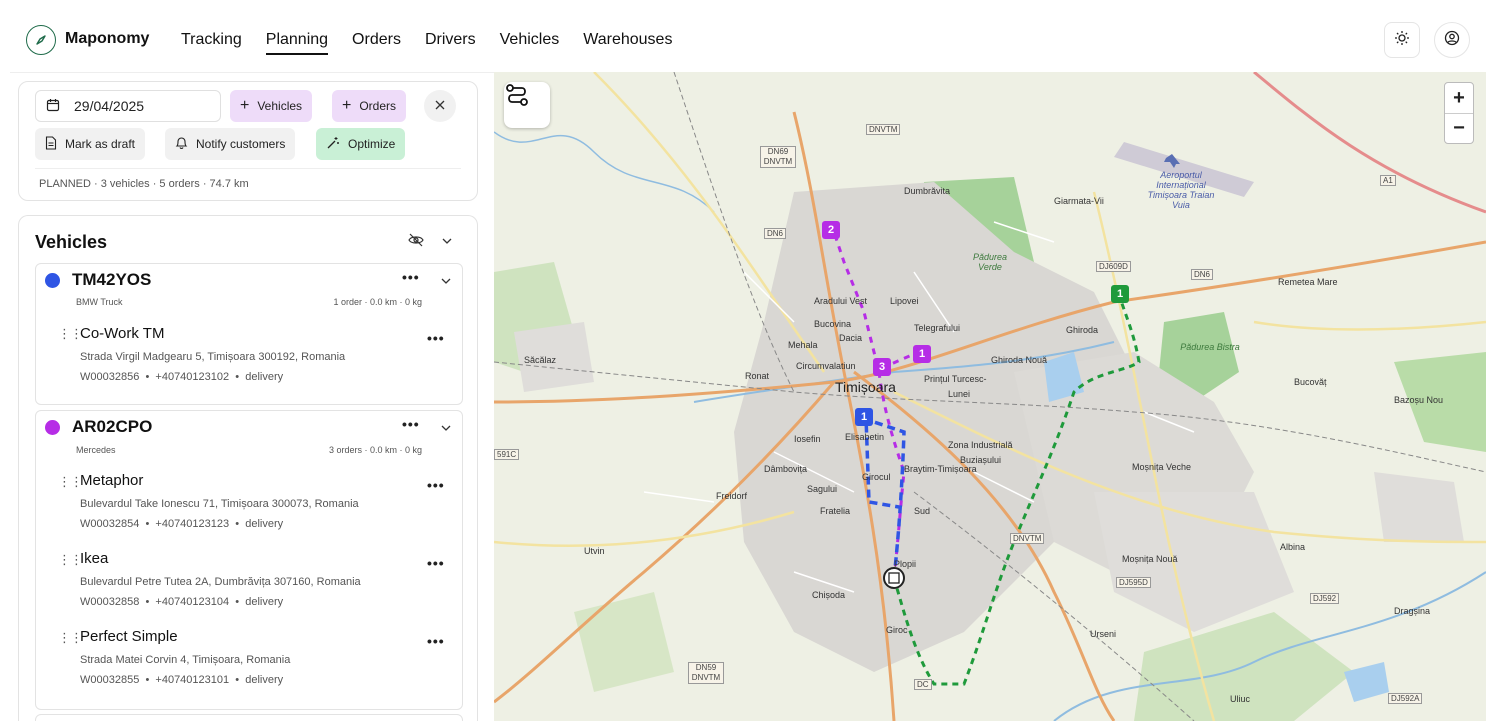  I want to click on phone: +40740123104, so click(192, 602).